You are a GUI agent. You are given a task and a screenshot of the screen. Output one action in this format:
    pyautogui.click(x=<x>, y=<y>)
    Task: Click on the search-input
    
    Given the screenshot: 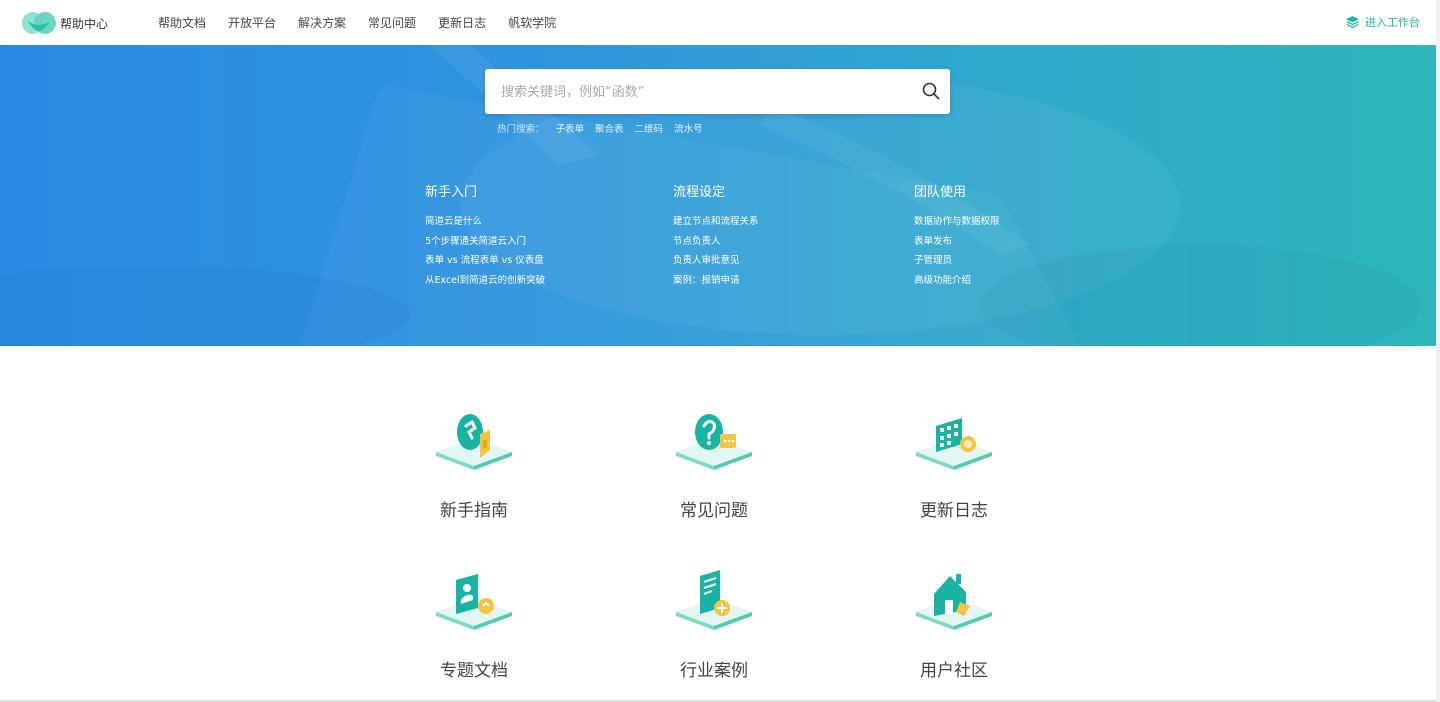 What is the action you would take?
    pyautogui.click(x=706, y=92)
    